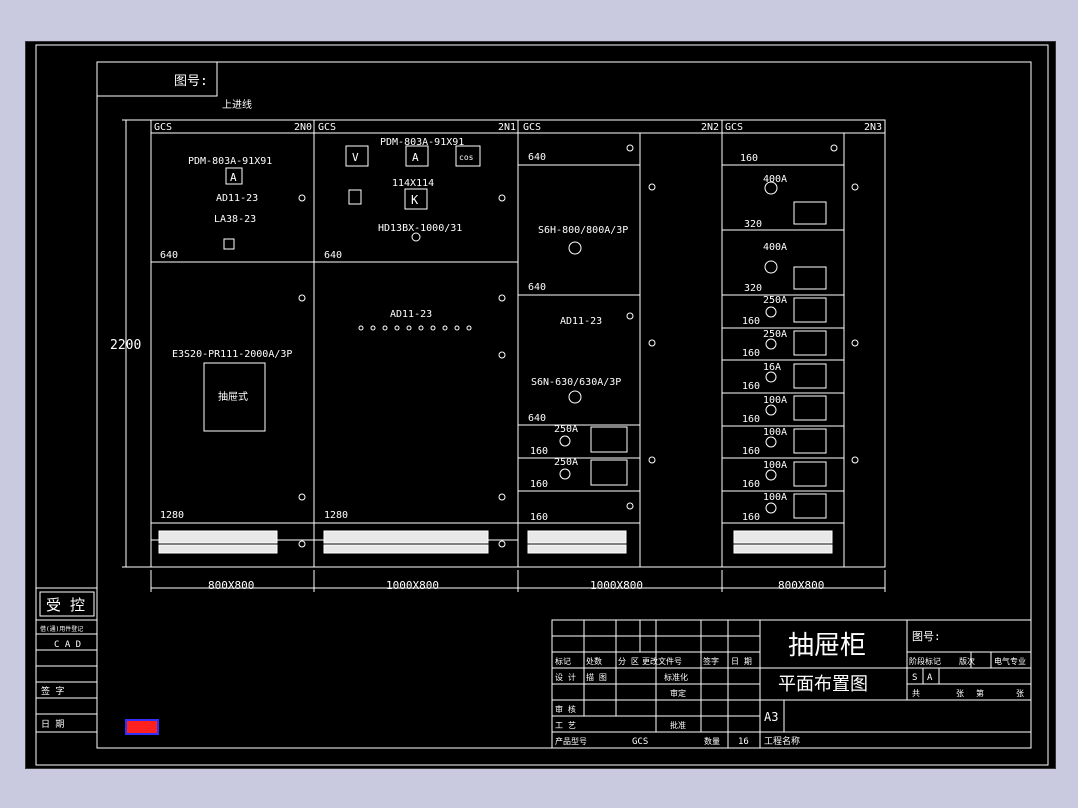  Describe the element at coordinates (771, 717) in the screenshot. I see `paper-size: A3` at that location.